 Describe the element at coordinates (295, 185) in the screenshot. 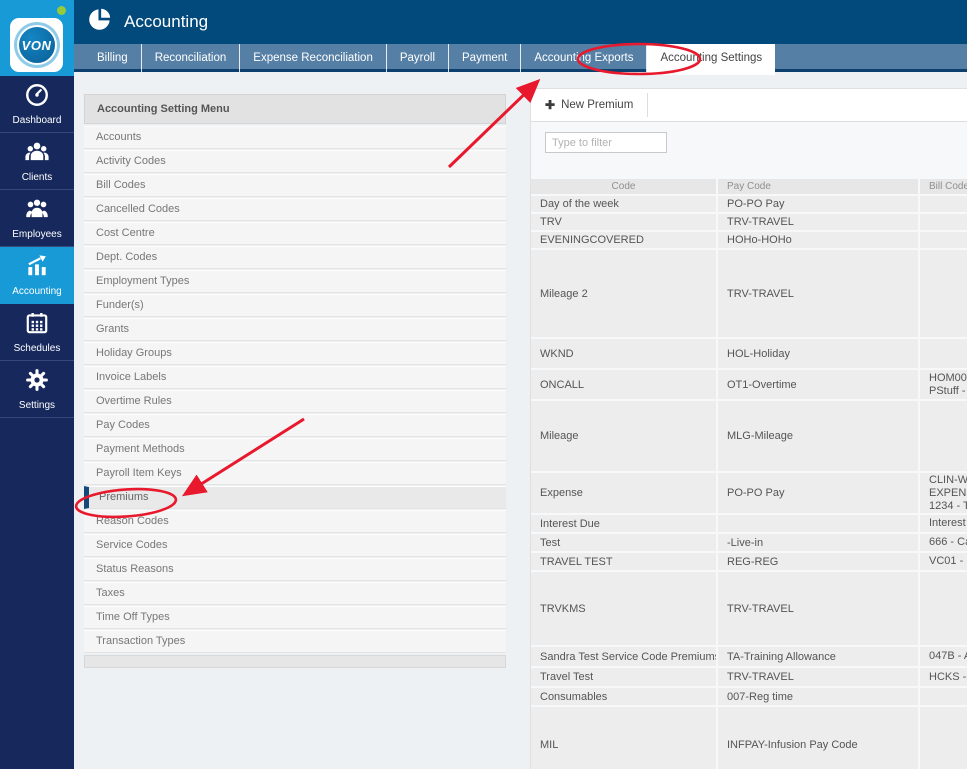

I see `menu-item-bill-codes: Bill Codes` at that location.